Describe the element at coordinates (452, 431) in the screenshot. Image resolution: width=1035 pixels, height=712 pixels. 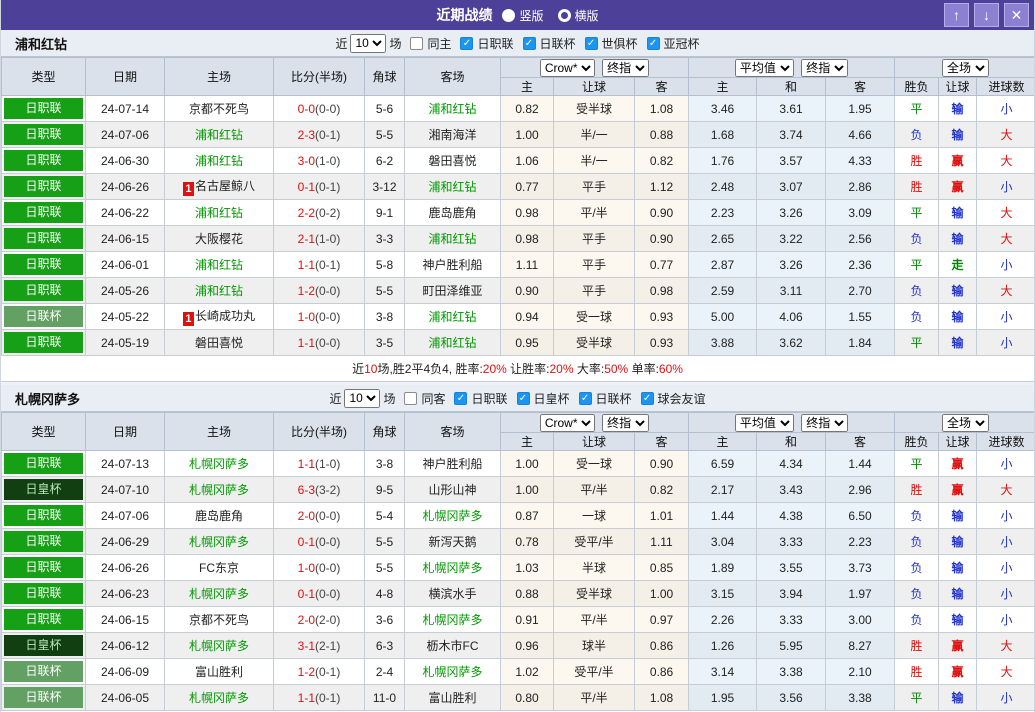
I see `col-away: 客场` at that location.